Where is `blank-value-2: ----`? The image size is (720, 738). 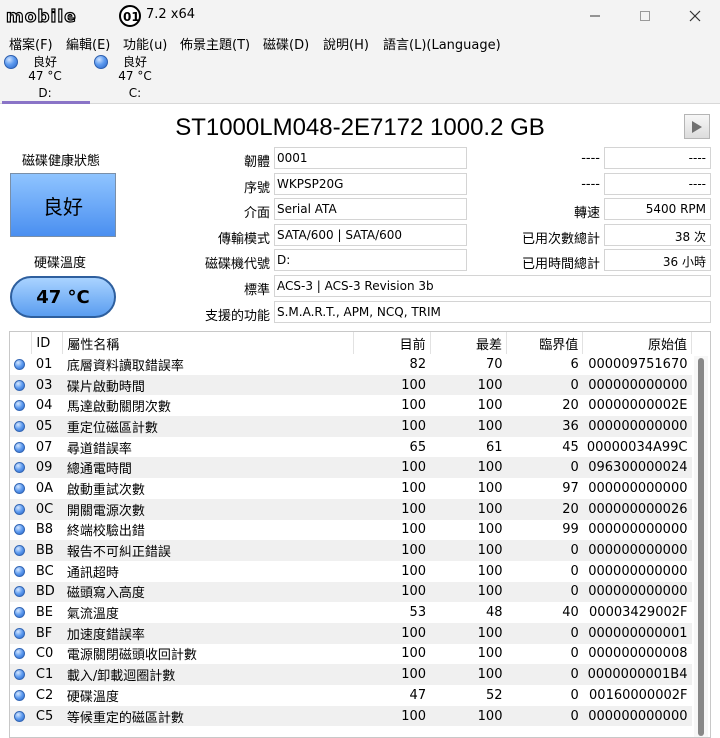 blank-value-2: ---- is located at coordinates (657, 184).